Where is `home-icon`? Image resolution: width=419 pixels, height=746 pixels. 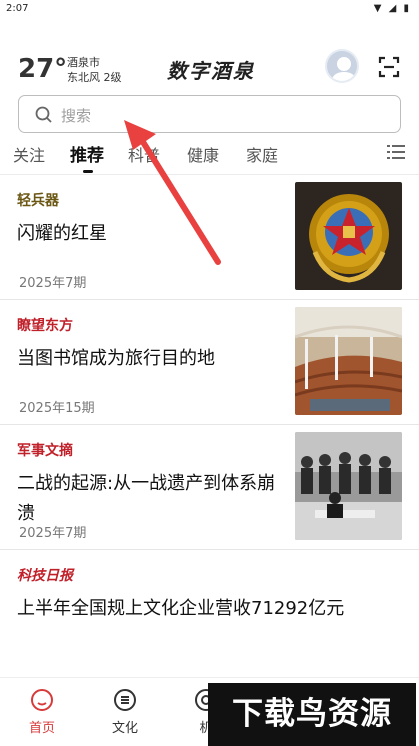
home-icon is located at coordinates (42, 700).